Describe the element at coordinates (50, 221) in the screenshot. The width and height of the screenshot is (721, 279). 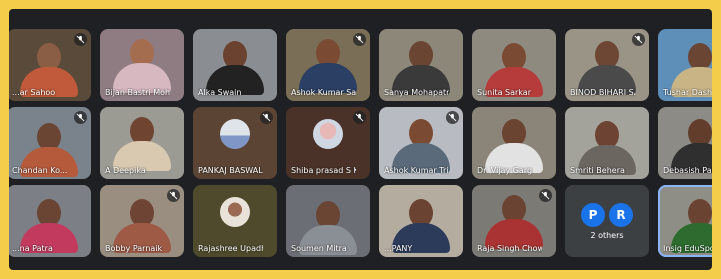
I see `participant-tile: ...na Patra` at that location.